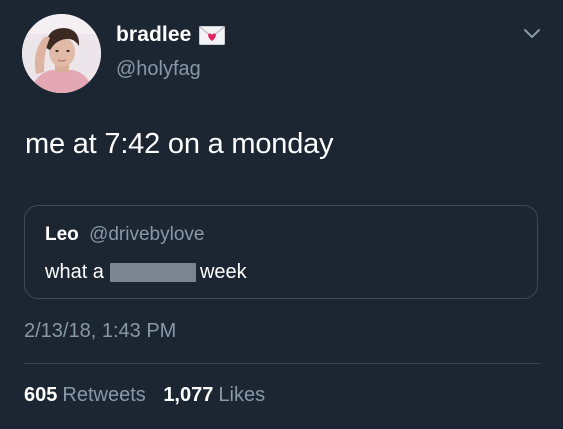 The width and height of the screenshot is (563, 429). What do you see at coordinates (188, 395) in the screenshot?
I see `likes-count: 1,077` at bounding box center [188, 395].